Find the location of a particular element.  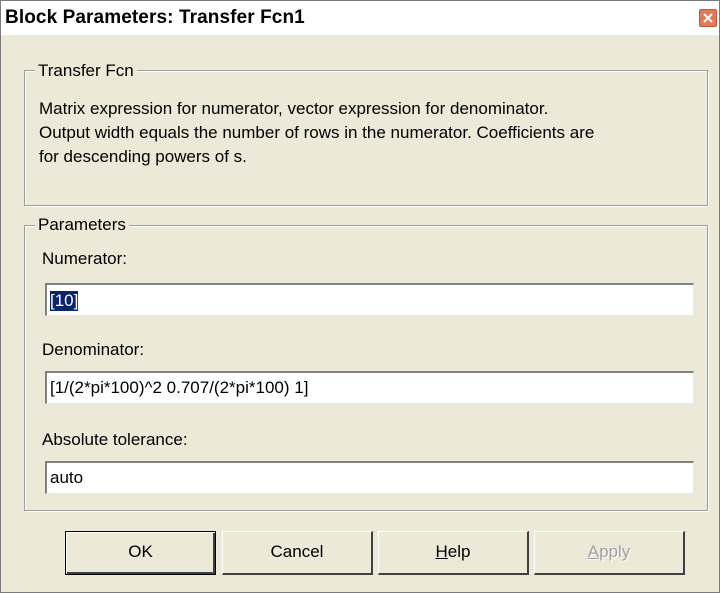

denominator-label: Denominator: is located at coordinates (93, 349).